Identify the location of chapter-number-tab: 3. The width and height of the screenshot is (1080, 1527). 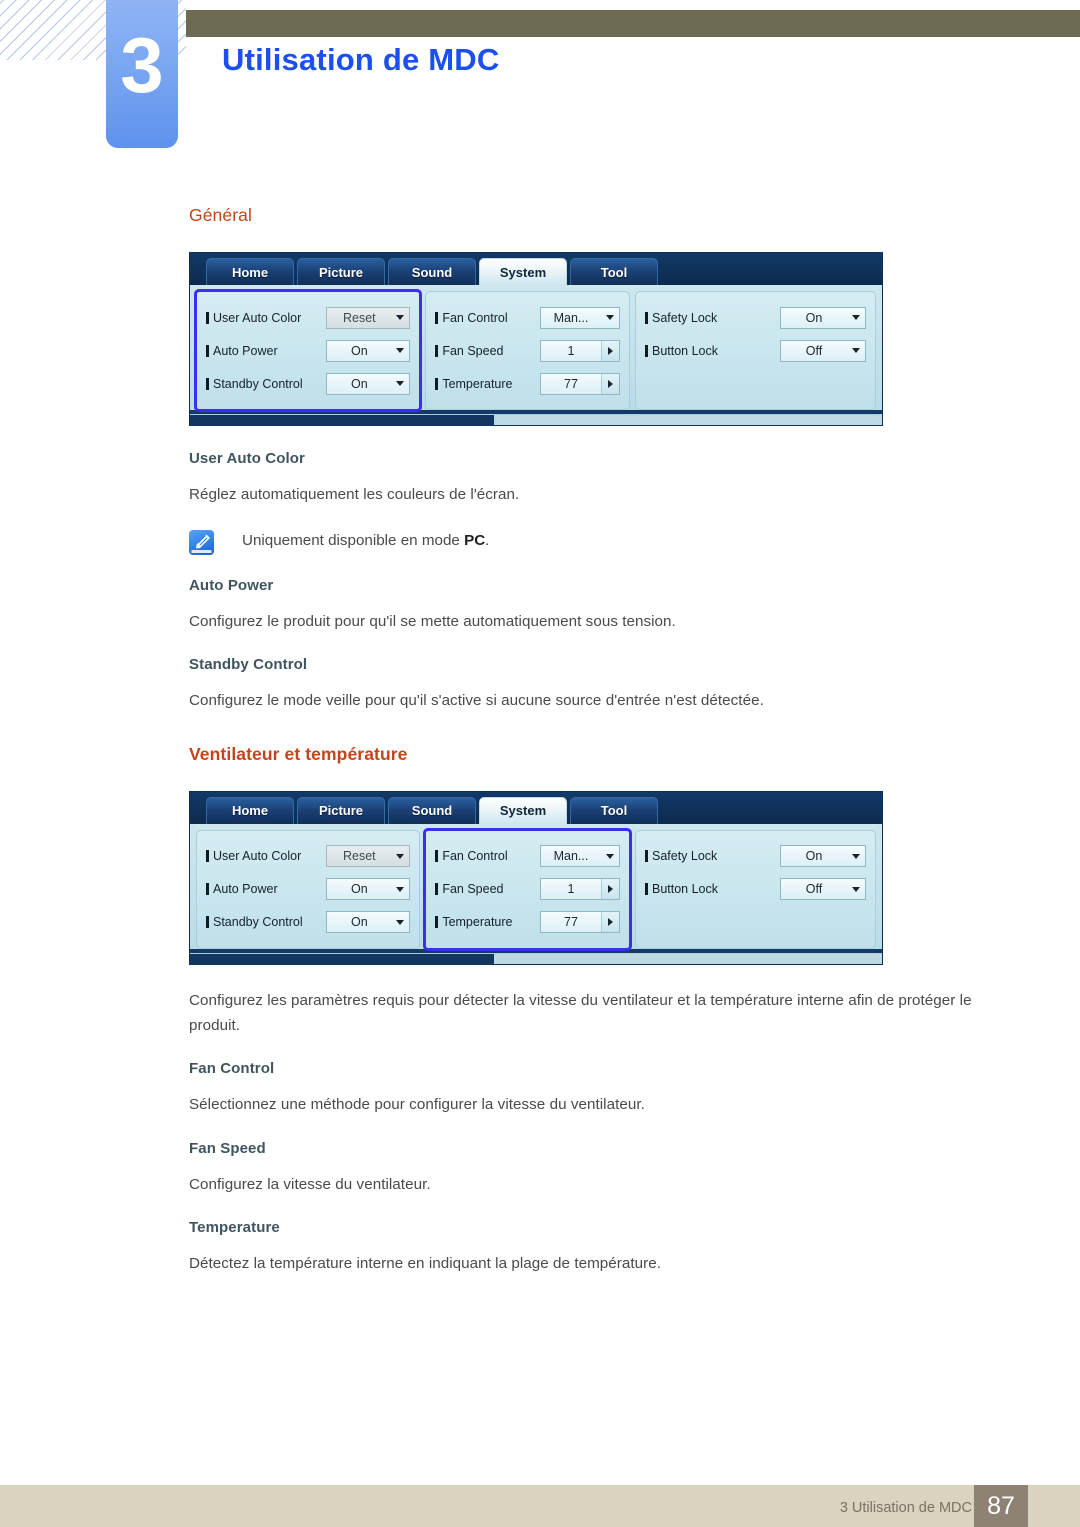
(142, 74).